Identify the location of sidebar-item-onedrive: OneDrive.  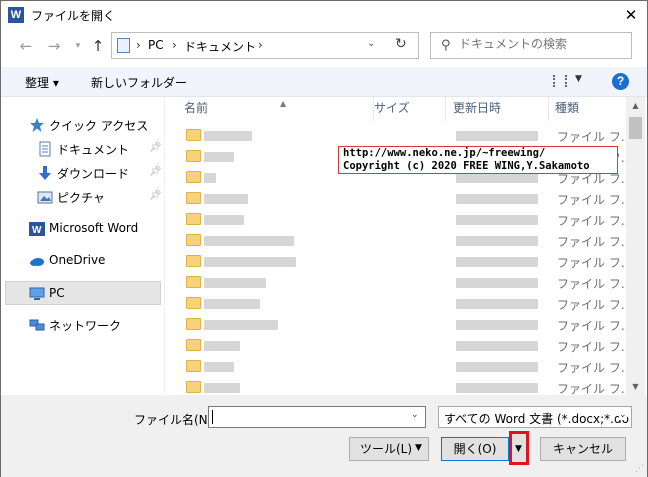
(83, 261).